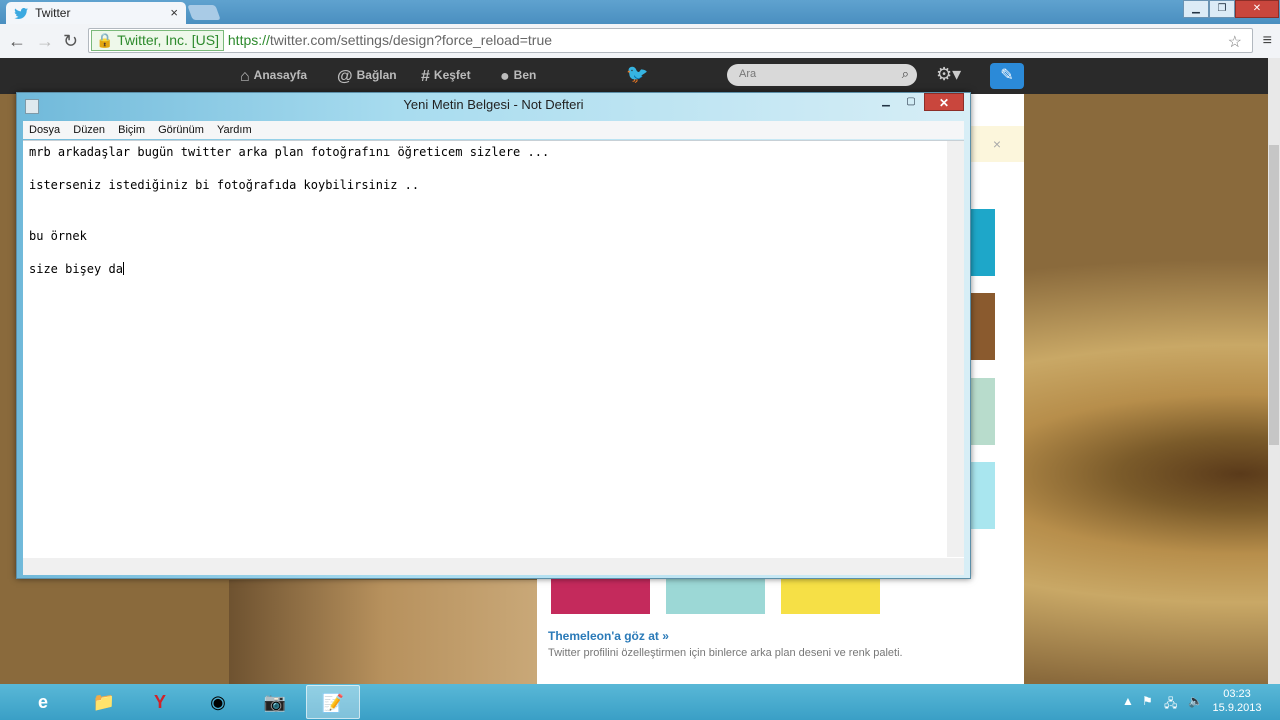  I want to click on search-icon: ⌕, so click(905, 74).